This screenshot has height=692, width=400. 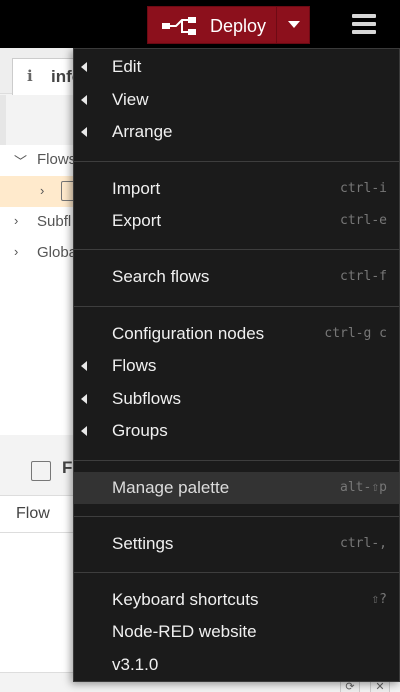 What do you see at coordinates (363, 276) in the screenshot?
I see `menu-item-shortcut: ctrl-f` at bounding box center [363, 276].